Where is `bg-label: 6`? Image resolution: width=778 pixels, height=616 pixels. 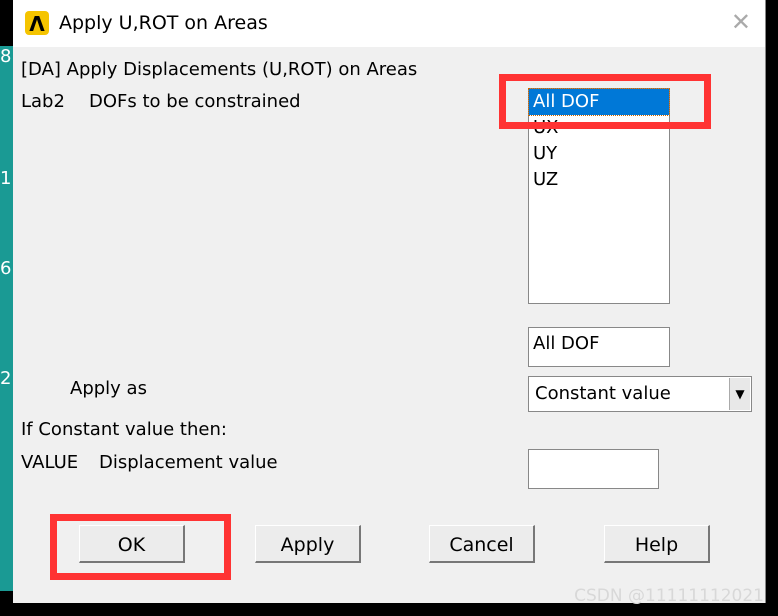
bg-label: 6 is located at coordinates (6, 268).